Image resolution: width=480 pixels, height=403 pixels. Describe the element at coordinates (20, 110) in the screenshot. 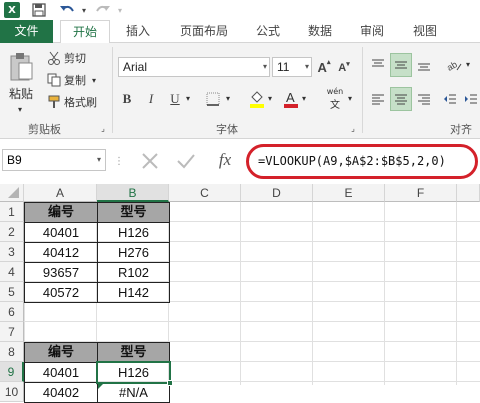

I see `paste-dropdown-icon: ▾` at that location.